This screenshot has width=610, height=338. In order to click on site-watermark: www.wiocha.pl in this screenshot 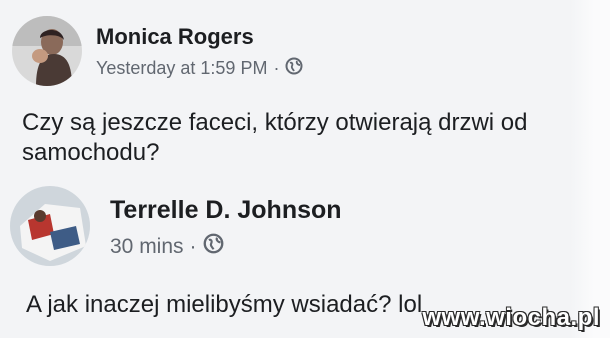, I will do `click(511, 317)`.